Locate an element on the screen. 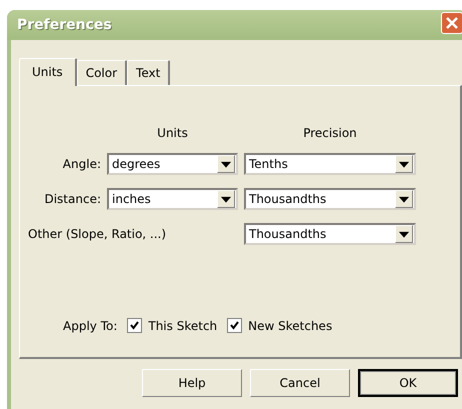  dialog-button: Help is located at coordinates (192, 383).